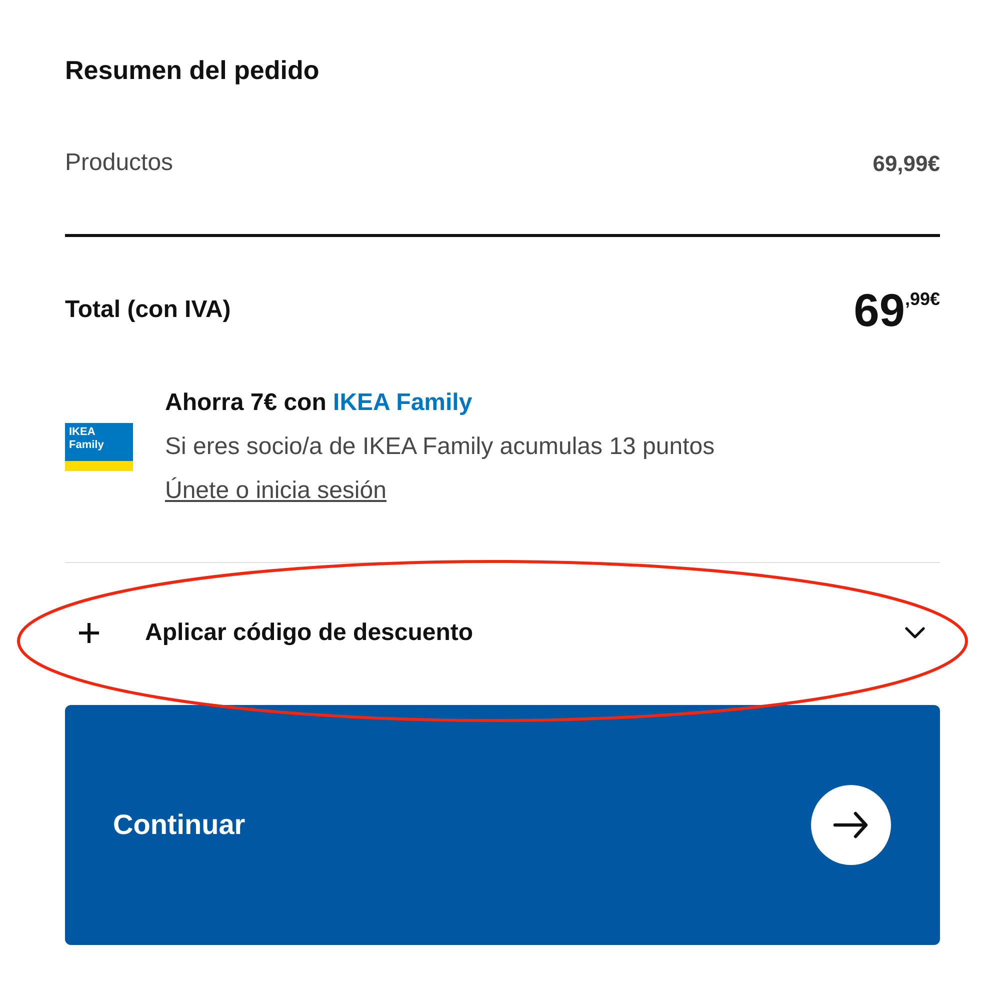  I want to click on join-or-sign-in-link: Únete o inicia sesión, so click(275, 490).